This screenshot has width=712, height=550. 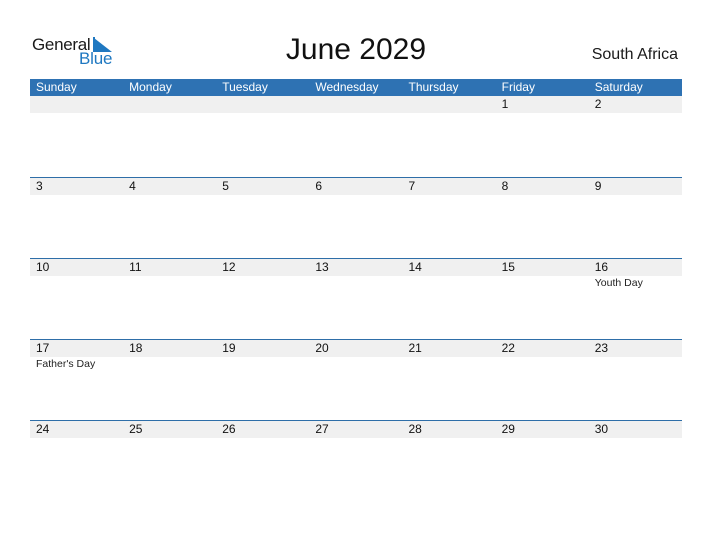 I want to click on day-cell: 20, so click(x=355, y=355).